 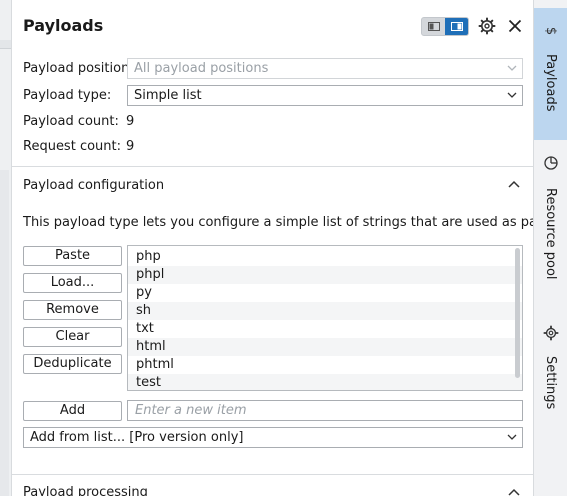 I want to click on payload-configuration-title: Payload configuration, so click(x=94, y=185).